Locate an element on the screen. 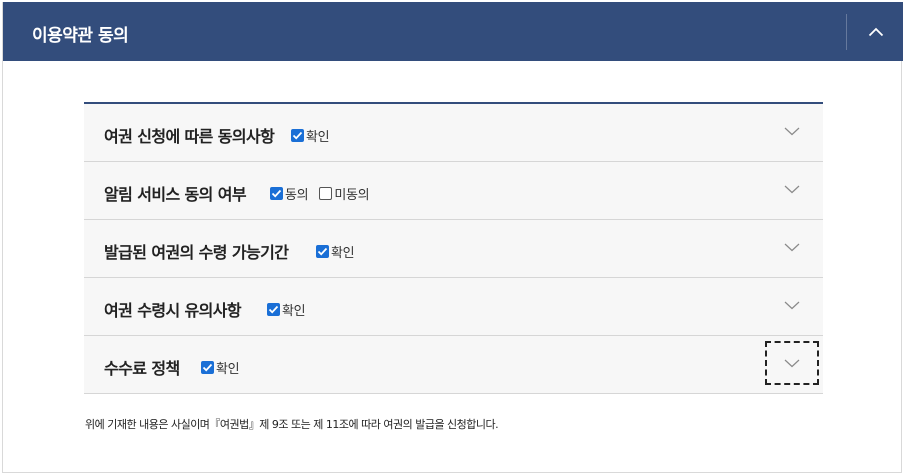  option-label: 동의 is located at coordinates (297, 195).